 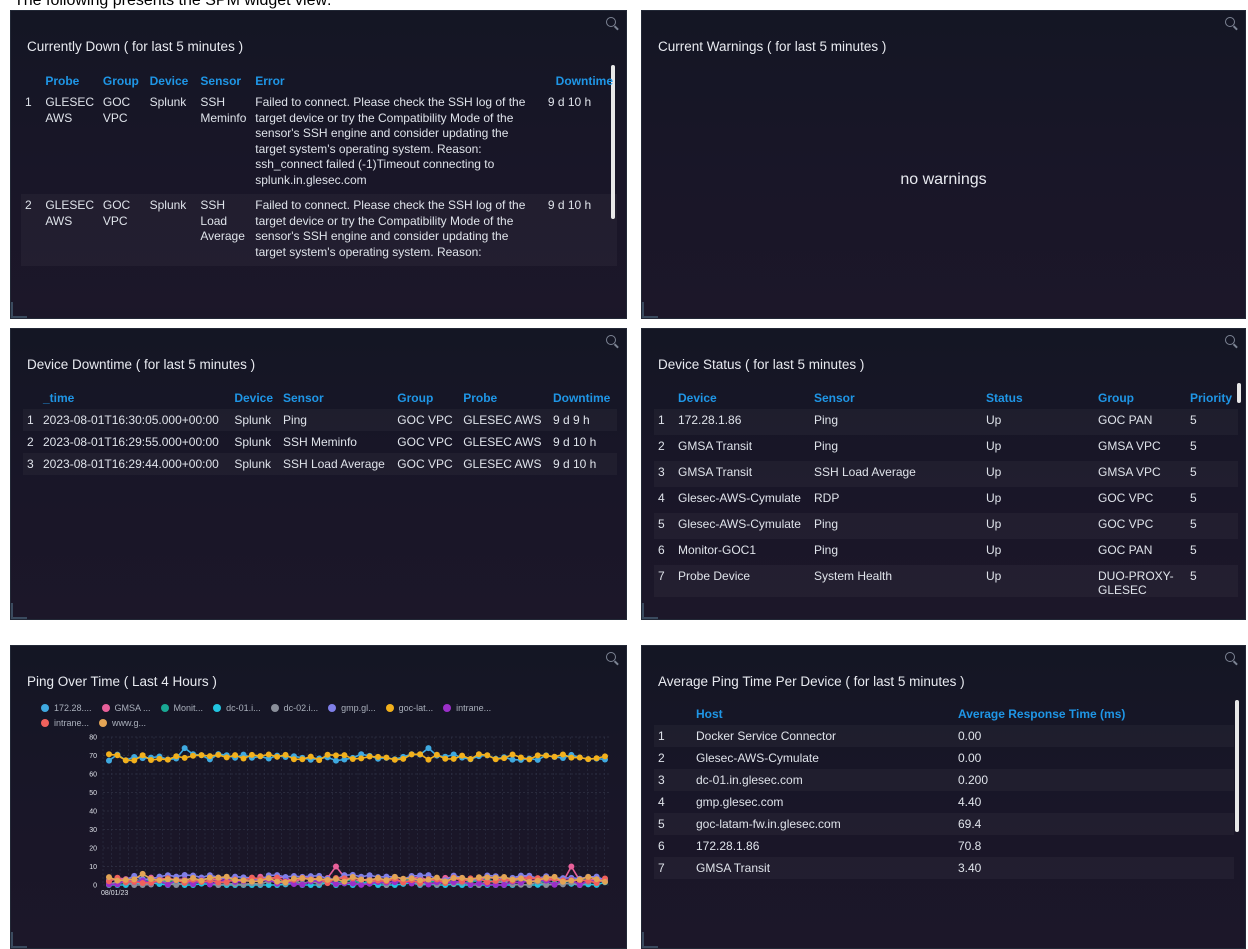 I want to click on table-row: 5 goc-latam-fw.in.glesec.com 69.4, so click(x=944, y=824).